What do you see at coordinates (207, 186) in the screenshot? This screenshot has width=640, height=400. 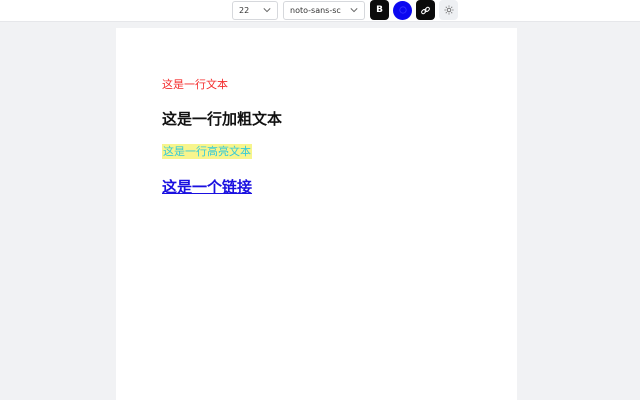 I see `link-text: 这是一个链接` at bounding box center [207, 186].